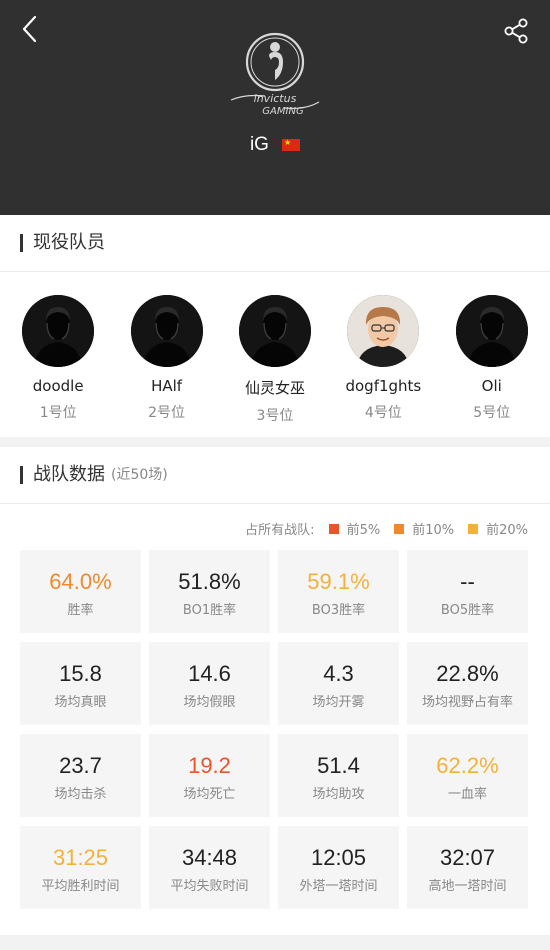 Image resolution: width=550 pixels, height=950 pixels. I want to click on player-position: 4号位, so click(383, 413).